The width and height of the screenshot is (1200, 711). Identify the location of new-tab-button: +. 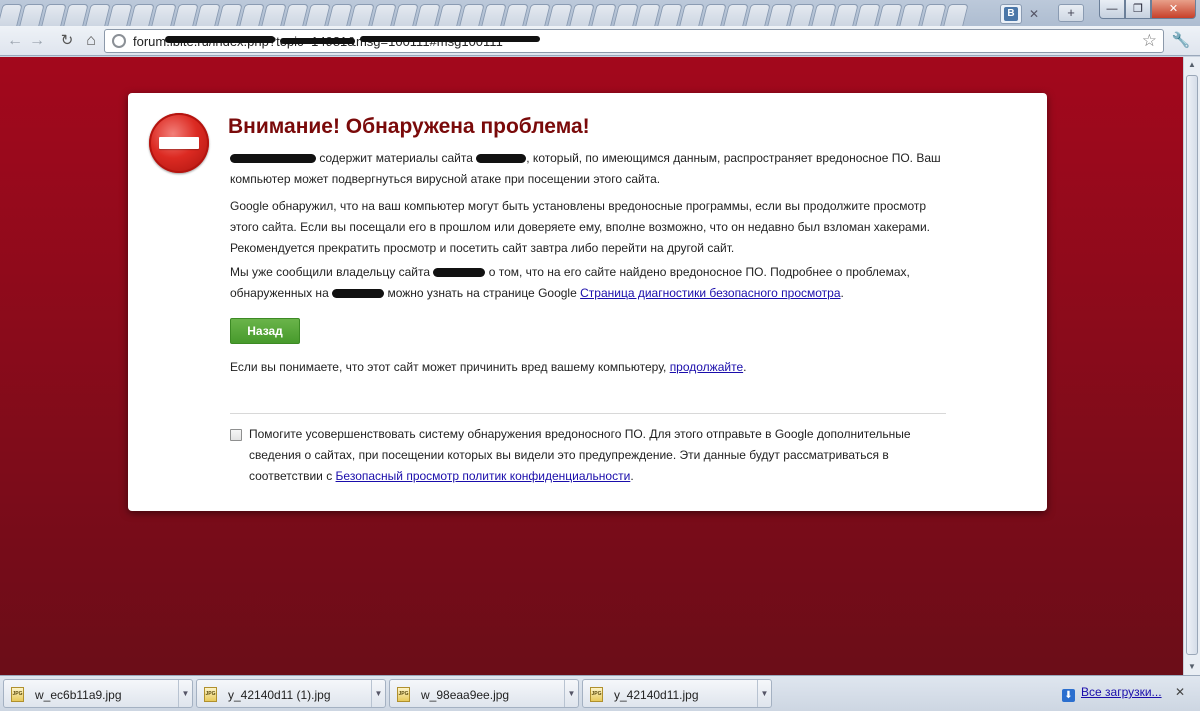
(1071, 13).